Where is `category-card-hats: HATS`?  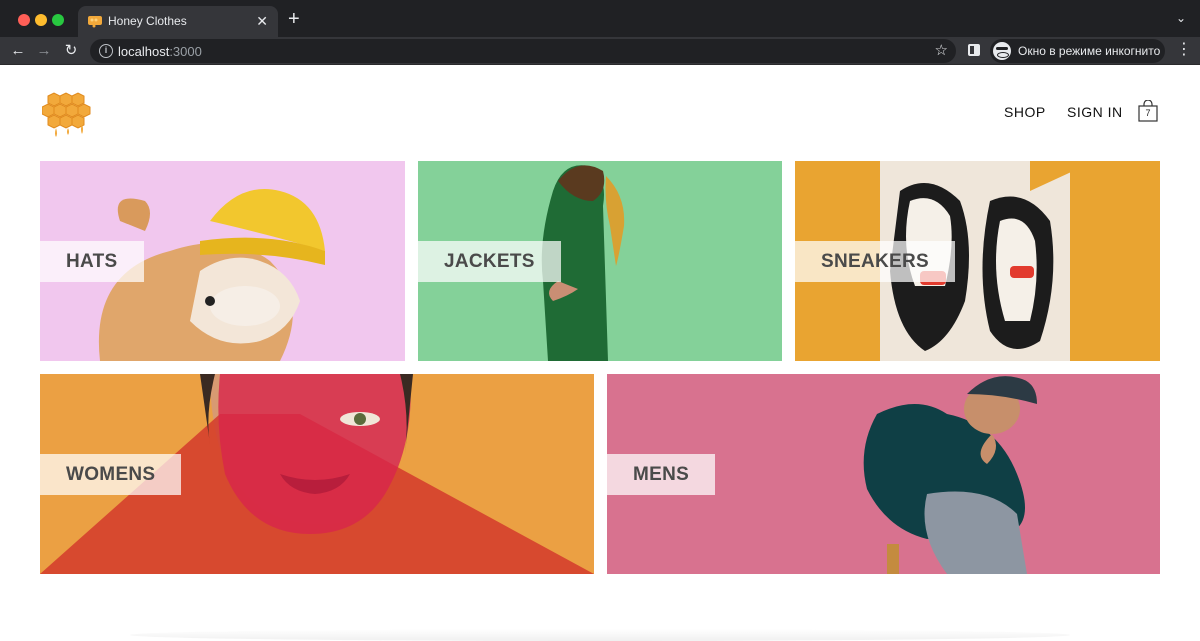 category-card-hats: HATS is located at coordinates (222, 261).